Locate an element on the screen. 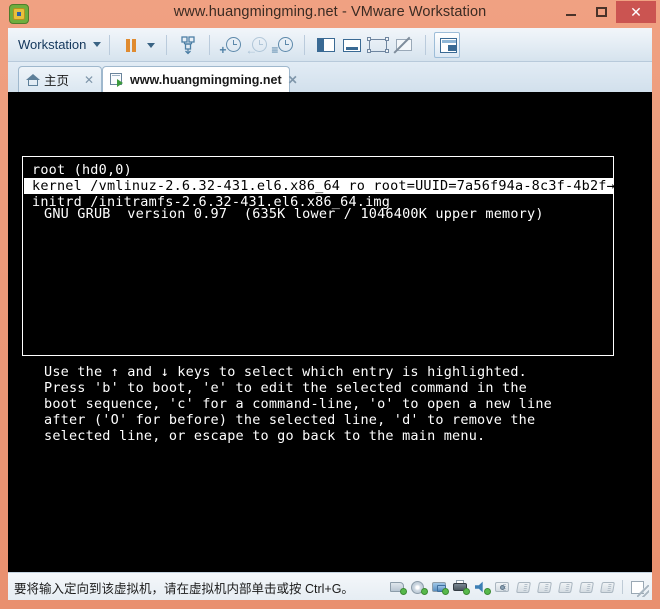 The height and width of the screenshot is (609, 660). workstation-menu-button: Workstation is located at coordinates (60, 44).